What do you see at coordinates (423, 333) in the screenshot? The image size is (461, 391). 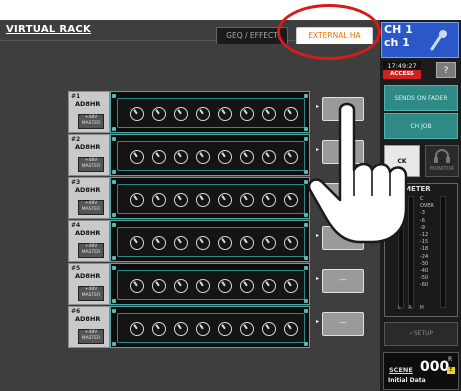 I see `setup-label: SETUP` at bounding box center [423, 333].